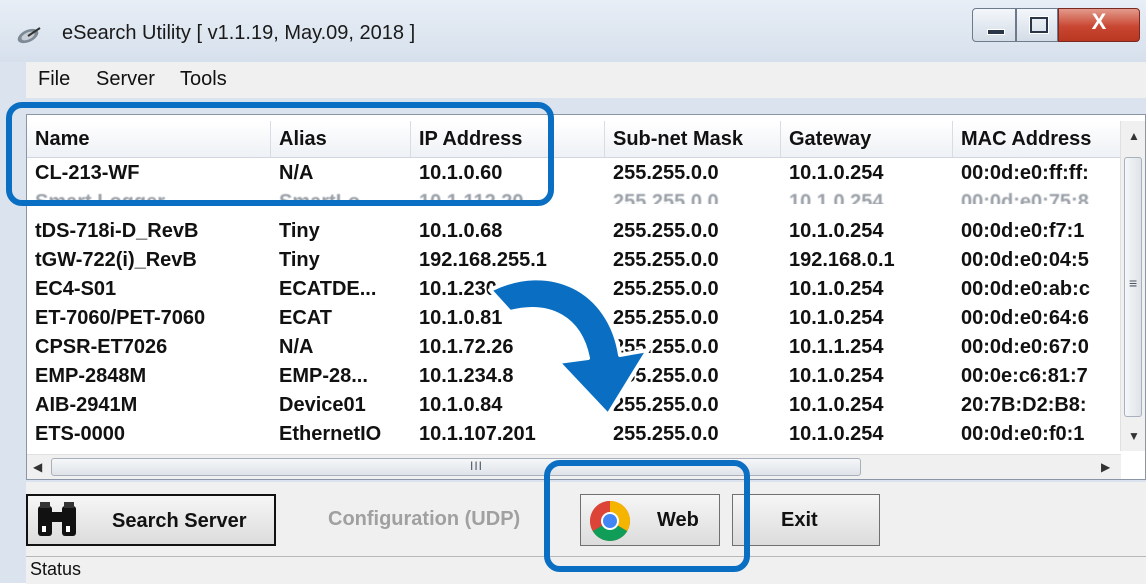 Image resolution: width=1146 pixels, height=584 pixels. I want to click on table-cell: 00:0d:e0:67:0, so click(1025, 347).